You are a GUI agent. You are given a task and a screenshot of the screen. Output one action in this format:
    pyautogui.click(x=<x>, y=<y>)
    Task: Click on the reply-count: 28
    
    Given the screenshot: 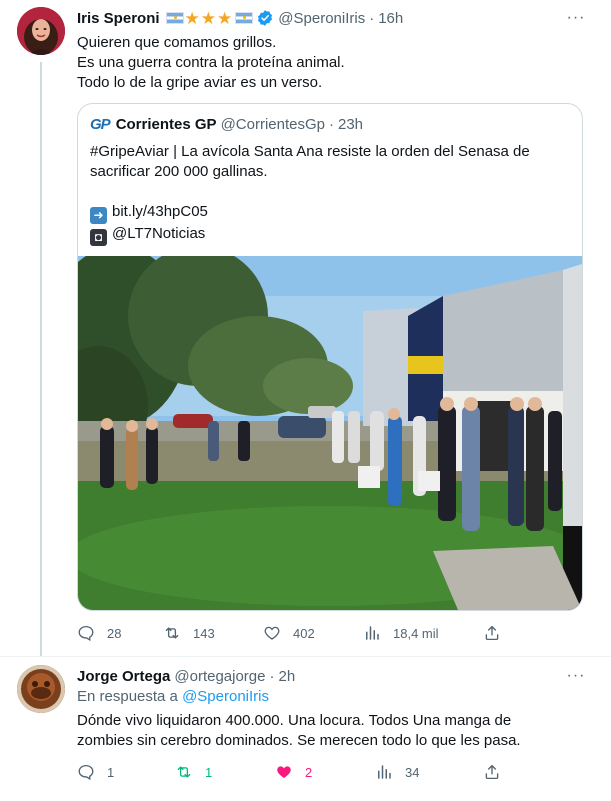 What is the action you would take?
    pyautogui.click(x=114, y=633)
    